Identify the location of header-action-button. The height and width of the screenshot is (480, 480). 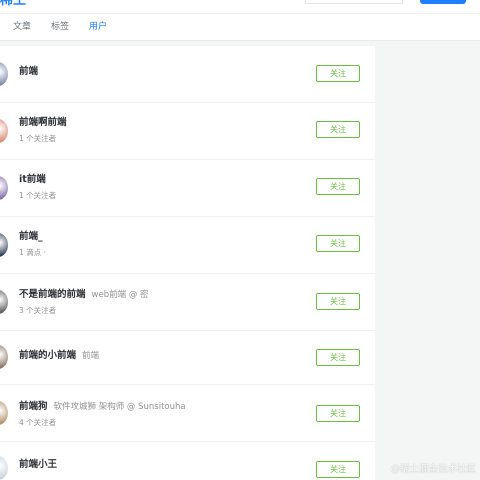
(443, 2).